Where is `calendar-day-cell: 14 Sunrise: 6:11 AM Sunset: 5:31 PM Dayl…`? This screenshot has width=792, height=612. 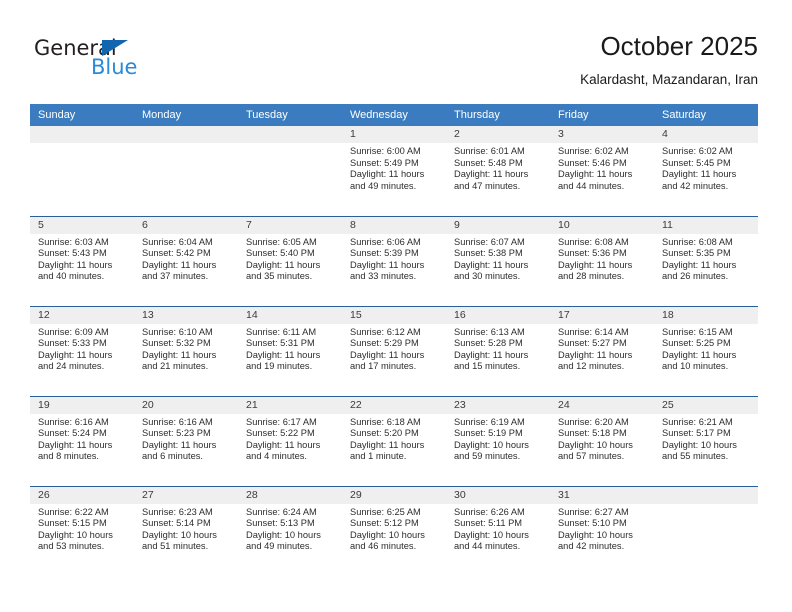 calendar-day-cell: 14 Sunrise: 6:11 AM Sunset: 5:31 PM Dayl… is located at coordinates (290, 350).